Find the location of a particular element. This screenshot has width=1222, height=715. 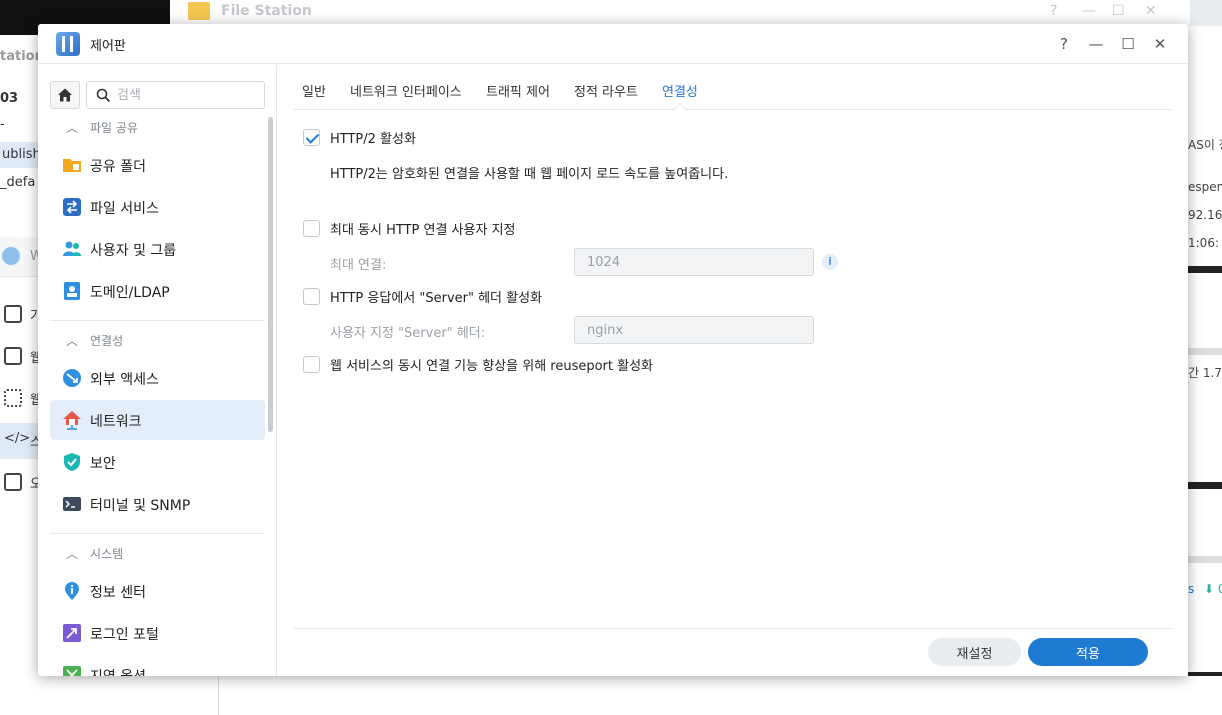

tab-connectivity: 연결성 is located at coordinates (680, 90).